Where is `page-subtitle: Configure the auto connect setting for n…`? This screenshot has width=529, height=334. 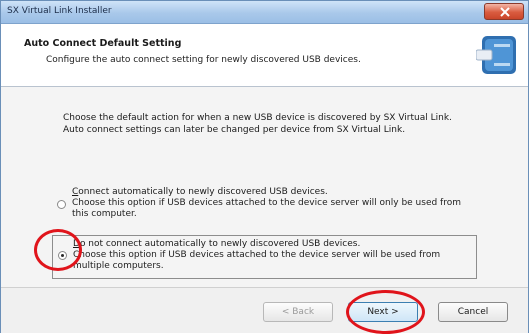
page-subtitle: Configure the auto connect setting for n… is located at coordinates (203, 60).